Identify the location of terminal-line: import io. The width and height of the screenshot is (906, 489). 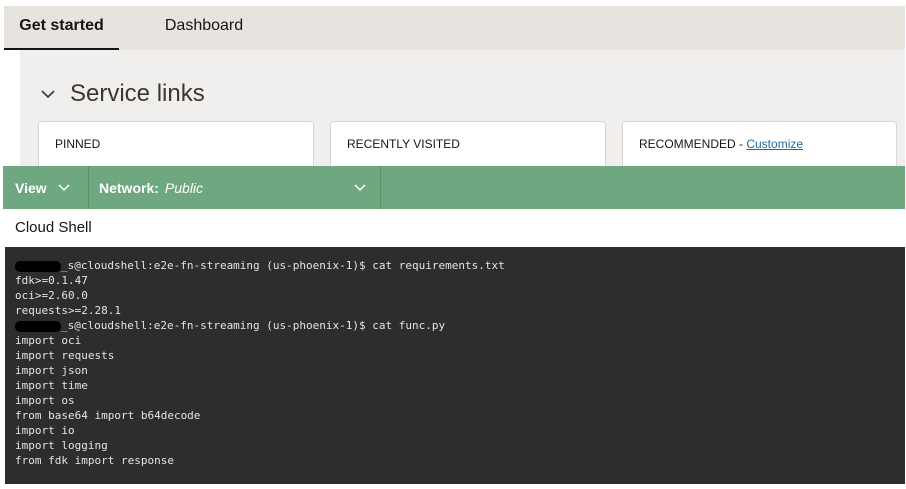
(455, 430).